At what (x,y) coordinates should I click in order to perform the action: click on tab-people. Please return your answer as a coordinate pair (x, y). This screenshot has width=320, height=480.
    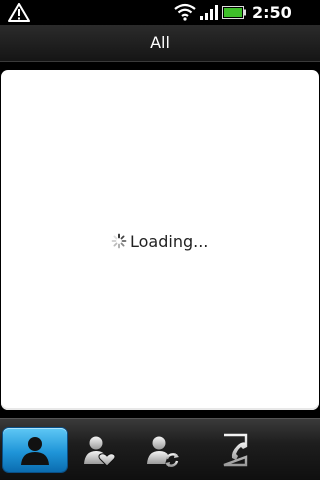
    Looking at the image, I should click on (35, 450).